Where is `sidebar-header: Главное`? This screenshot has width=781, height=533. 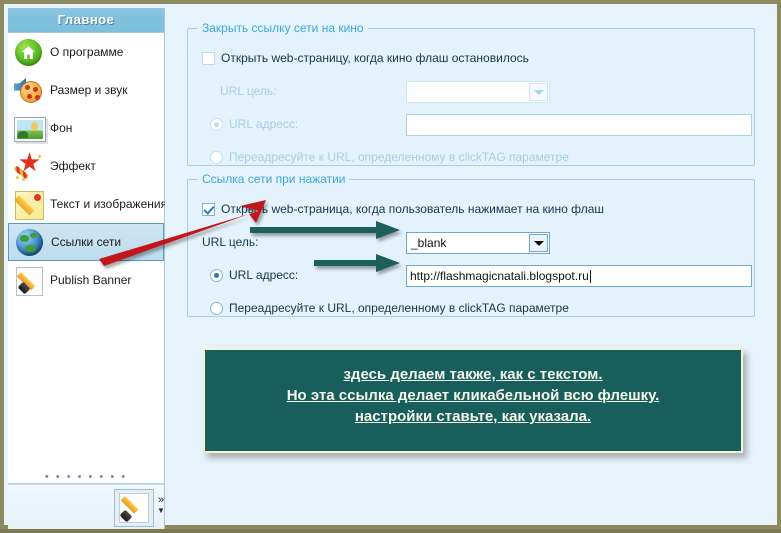
sidebar-header: Главное is located at coordinates (86, 20).